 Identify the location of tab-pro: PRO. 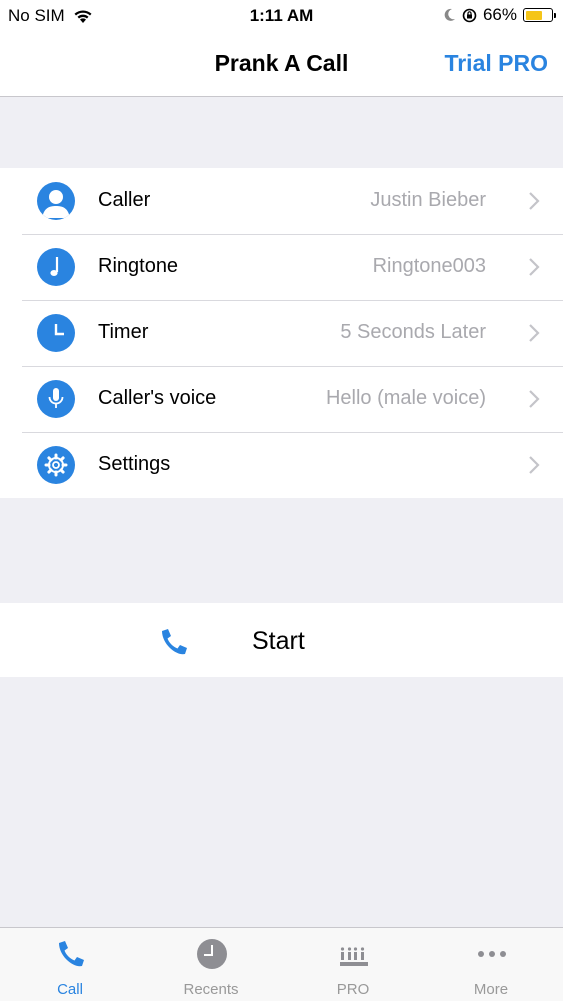
(353, 964).